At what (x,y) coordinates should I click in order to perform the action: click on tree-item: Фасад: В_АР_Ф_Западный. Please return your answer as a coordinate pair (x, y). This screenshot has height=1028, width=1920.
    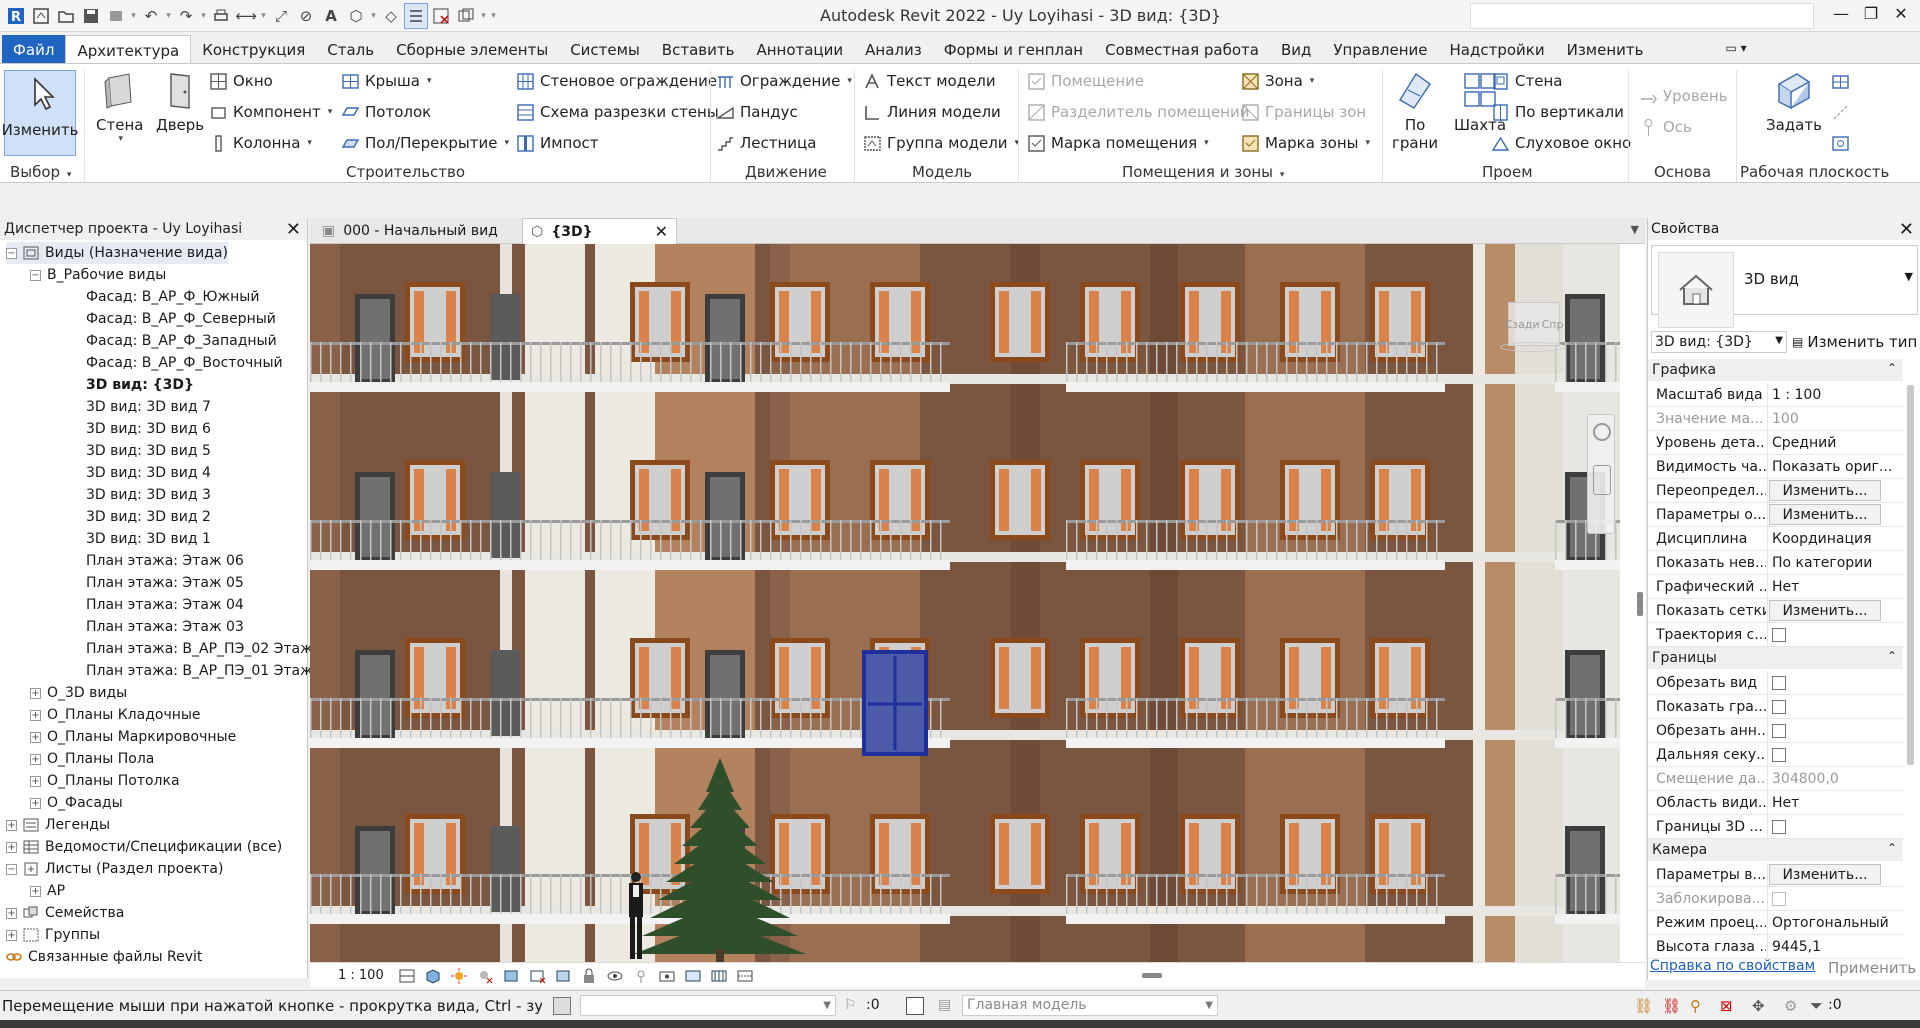
    Looking at the image, I should click on (181, 341).